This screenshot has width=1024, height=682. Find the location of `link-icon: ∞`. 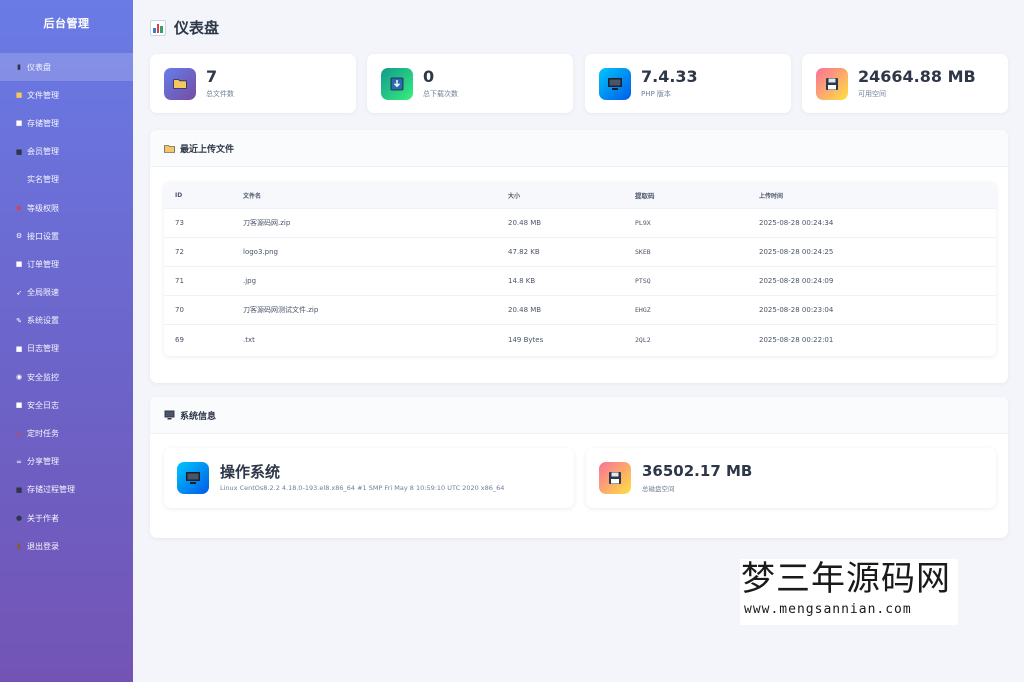

link-icon: ∞ is located at coordinates (19, 461).